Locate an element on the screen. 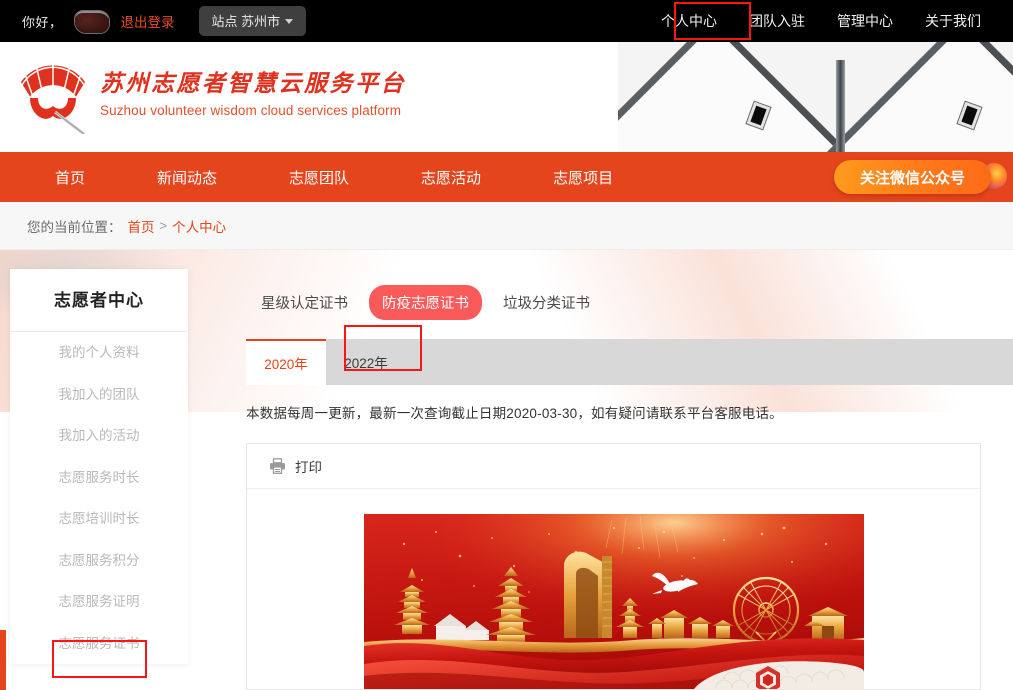  nav-item-teams: 志愿团队 is located at coordinates (319, 177).